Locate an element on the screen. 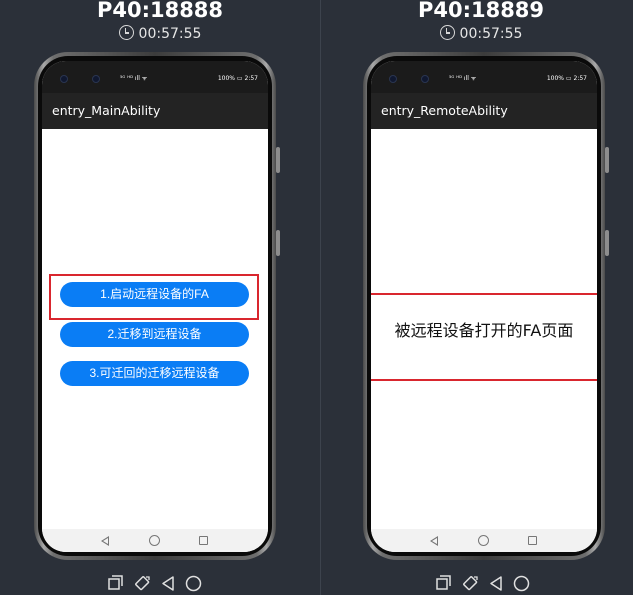  migrate-to-remote-button: 2.迁移到远程设备 is located at coordinates (154, 334).